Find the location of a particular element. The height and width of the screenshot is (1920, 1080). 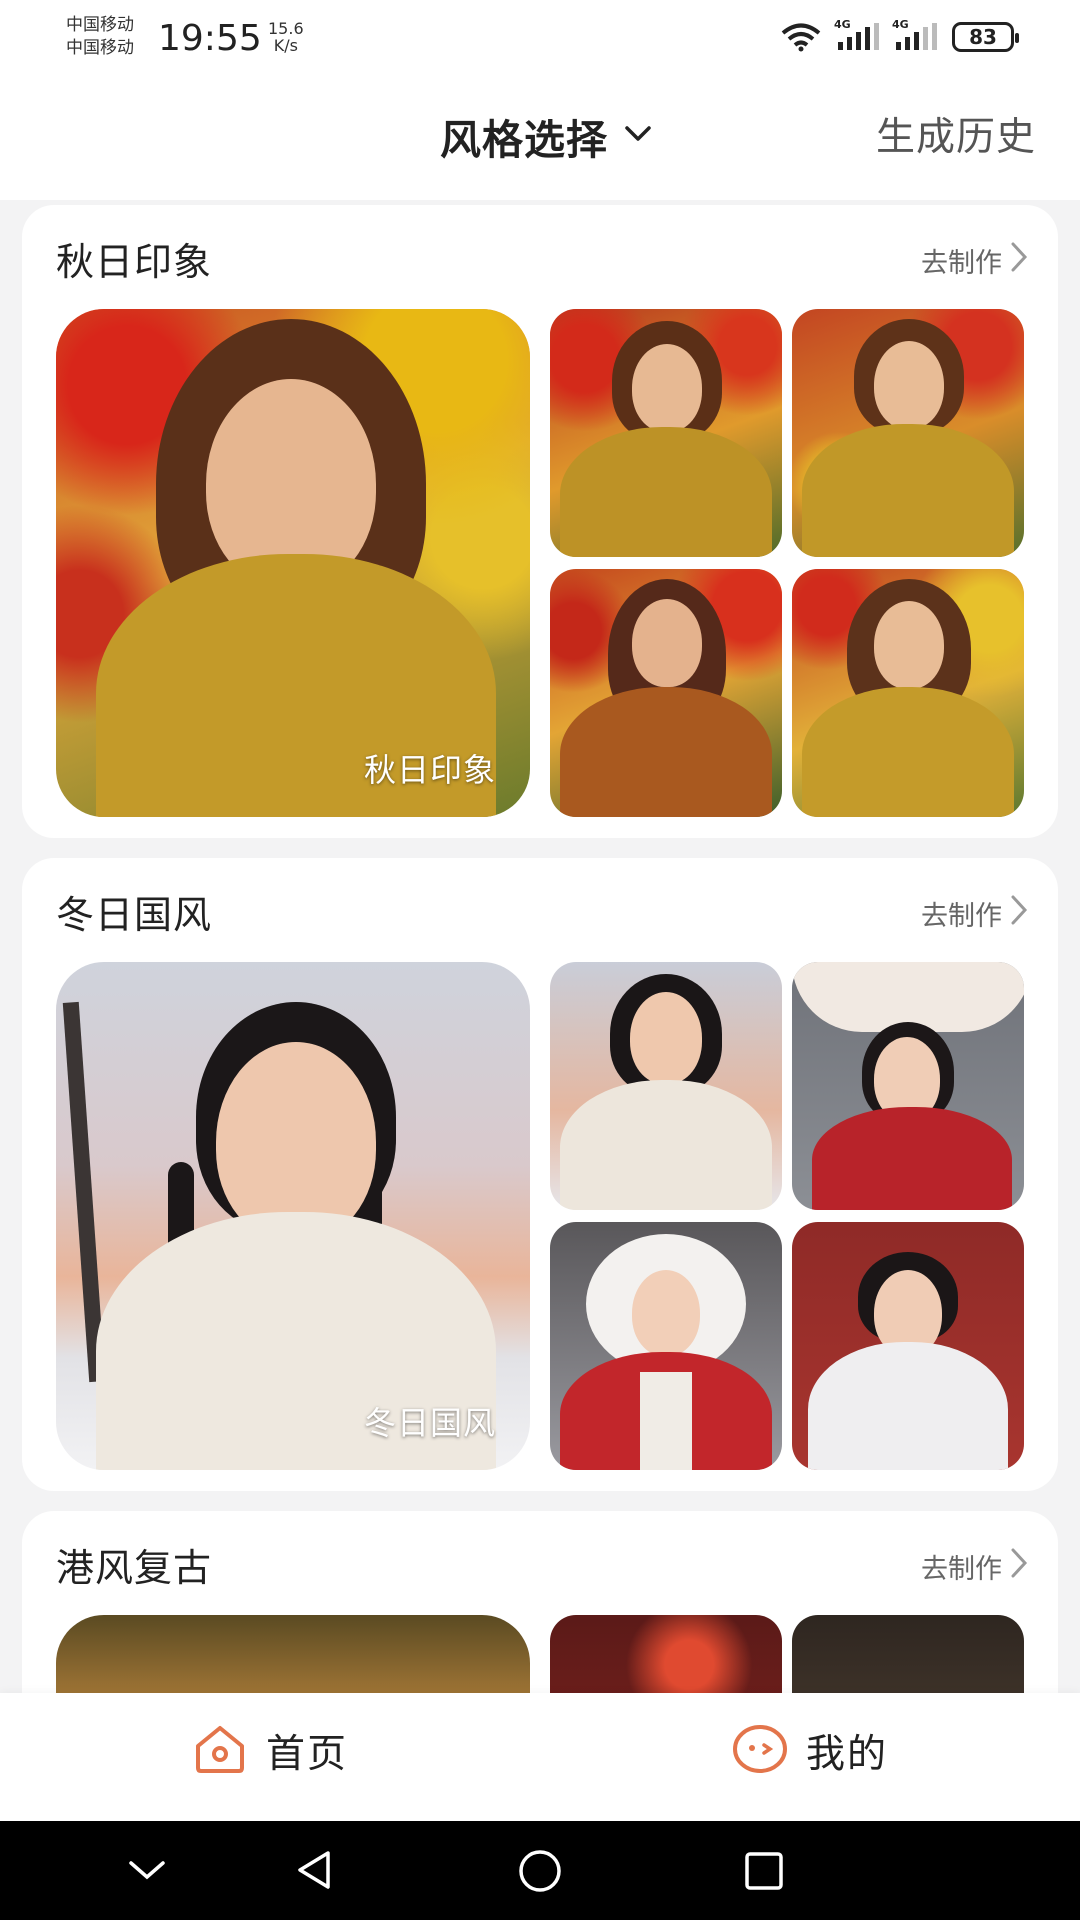

home-circle-icon is located at coordinates (540, 1873).